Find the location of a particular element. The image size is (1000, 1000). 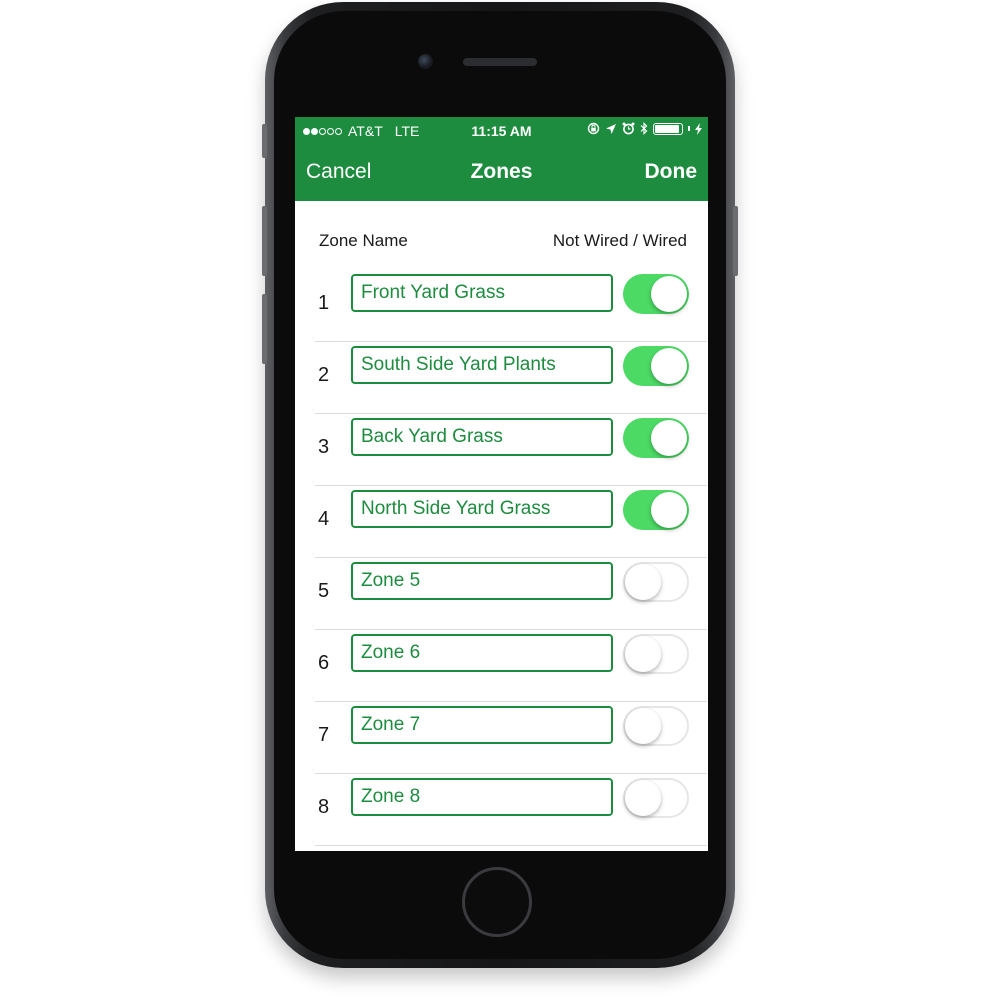

mute-switch is located at coordinates (264, 141).